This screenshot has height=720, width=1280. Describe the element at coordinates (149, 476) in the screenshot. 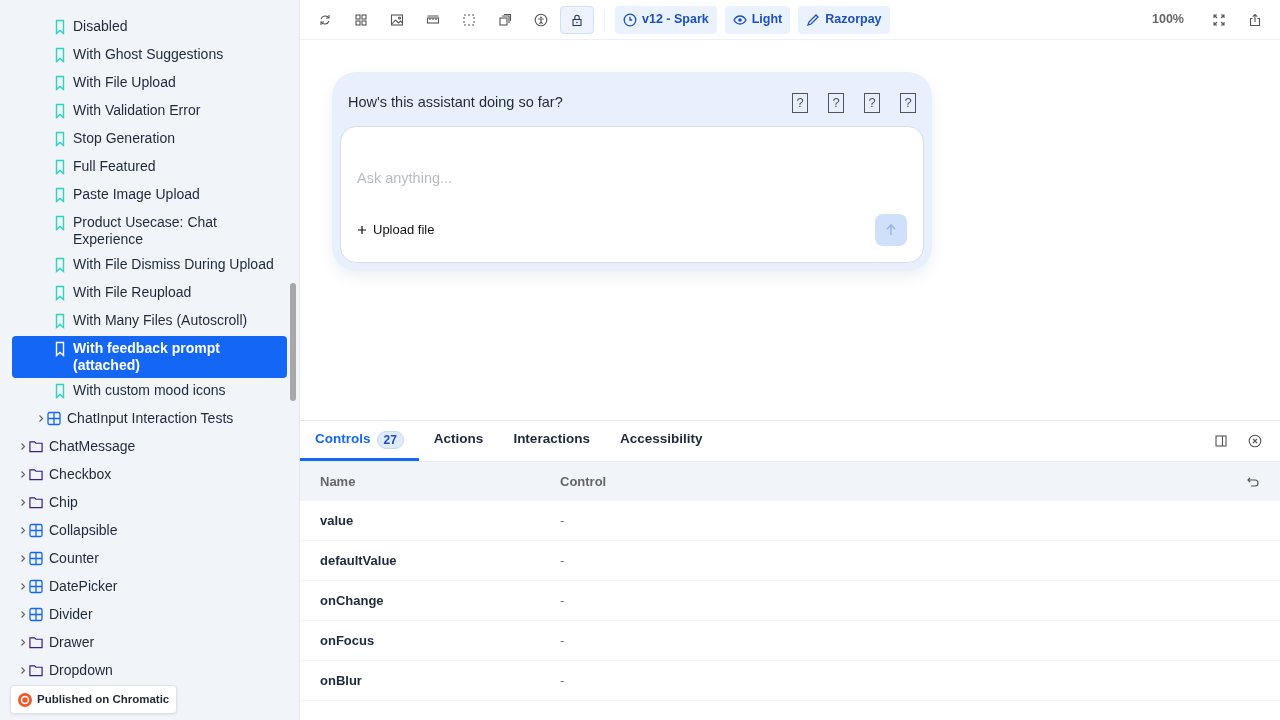

I see `sidebar-item: Checkbox` at that location.